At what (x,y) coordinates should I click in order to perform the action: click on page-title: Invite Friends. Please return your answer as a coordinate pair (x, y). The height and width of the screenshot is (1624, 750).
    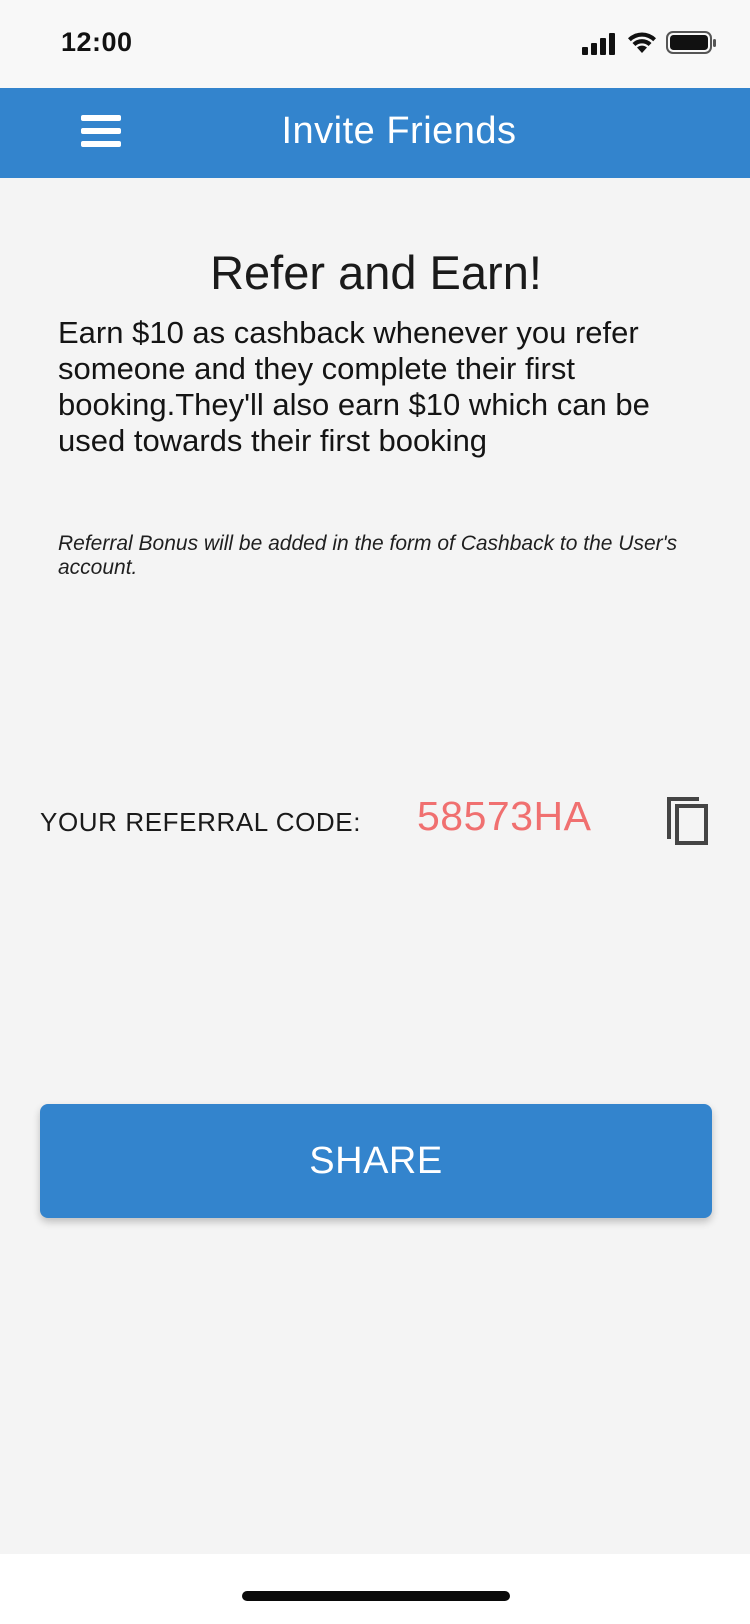
    Looking at the image, I should click on (399, 131).